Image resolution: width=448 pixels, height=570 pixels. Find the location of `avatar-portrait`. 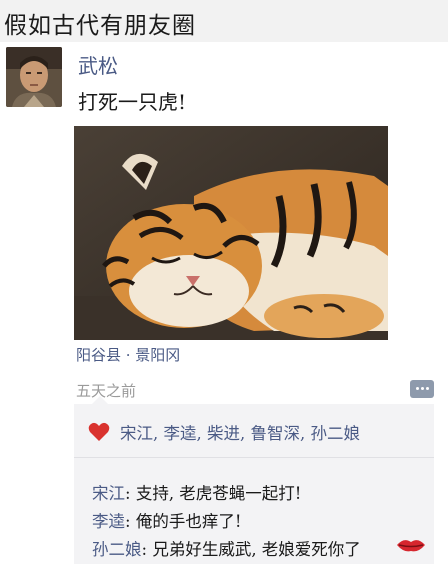

avatar-portrait is located at coordinates (34, 77).